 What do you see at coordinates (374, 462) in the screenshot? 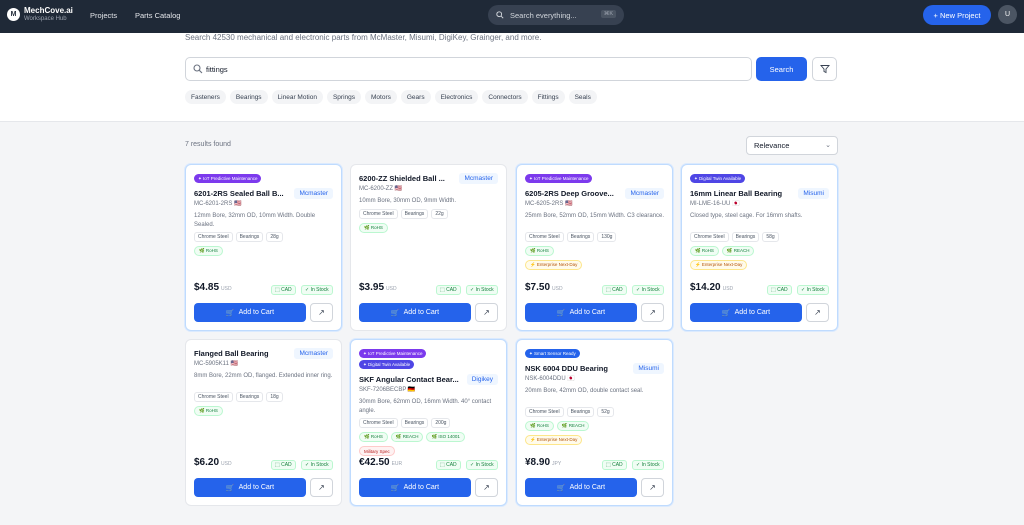
I see `price-value: €42.50` at bounding box center [374, 462].